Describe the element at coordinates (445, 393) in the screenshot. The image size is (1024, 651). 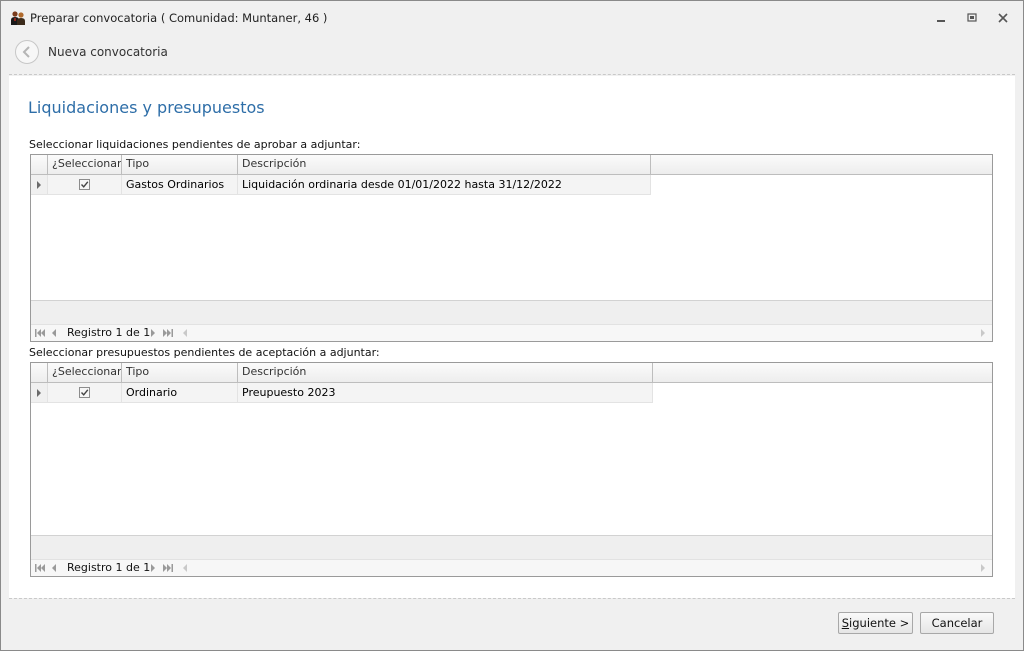
I see `cell-descripcion: Preupuesto 2023` at that location.